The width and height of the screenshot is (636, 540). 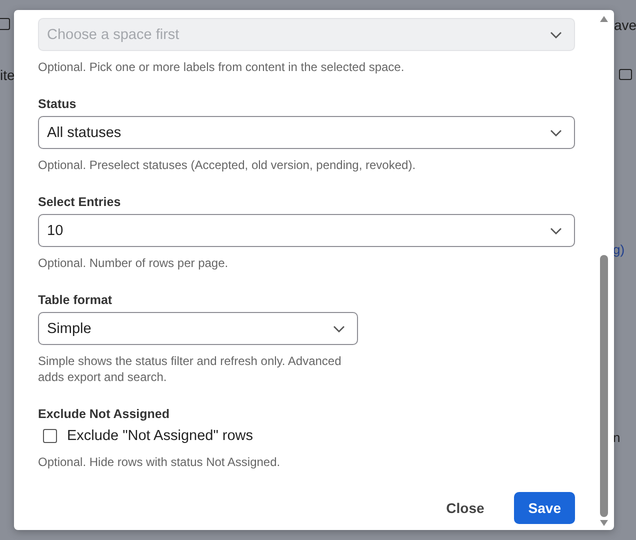 I want to click on dropdown: 10, so click(x=306, y=230).